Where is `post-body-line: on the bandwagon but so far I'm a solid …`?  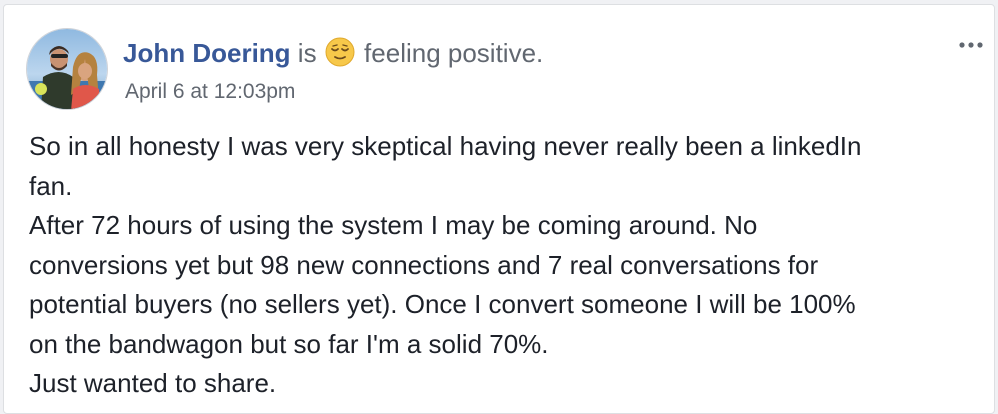
post-body-line: on the bandwagon but so far I'm a solid … is located at coordinates (289, 343).